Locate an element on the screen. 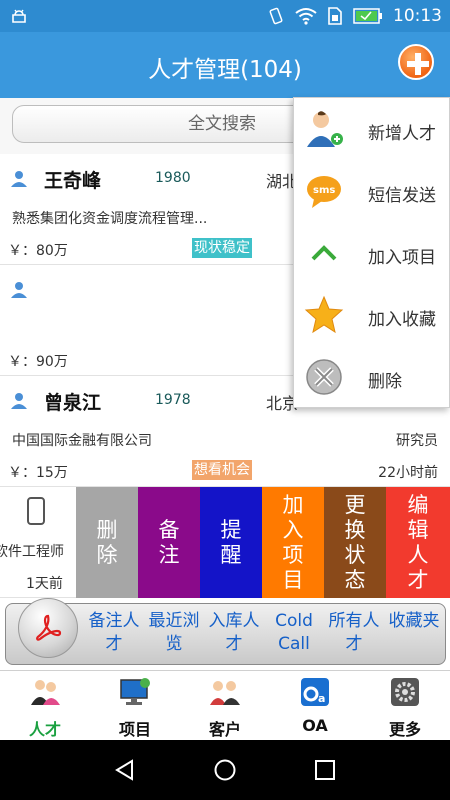 Image resolution: width=450 pixels, height=800 pixels. recents-icon is located at coordinates (325, 770).